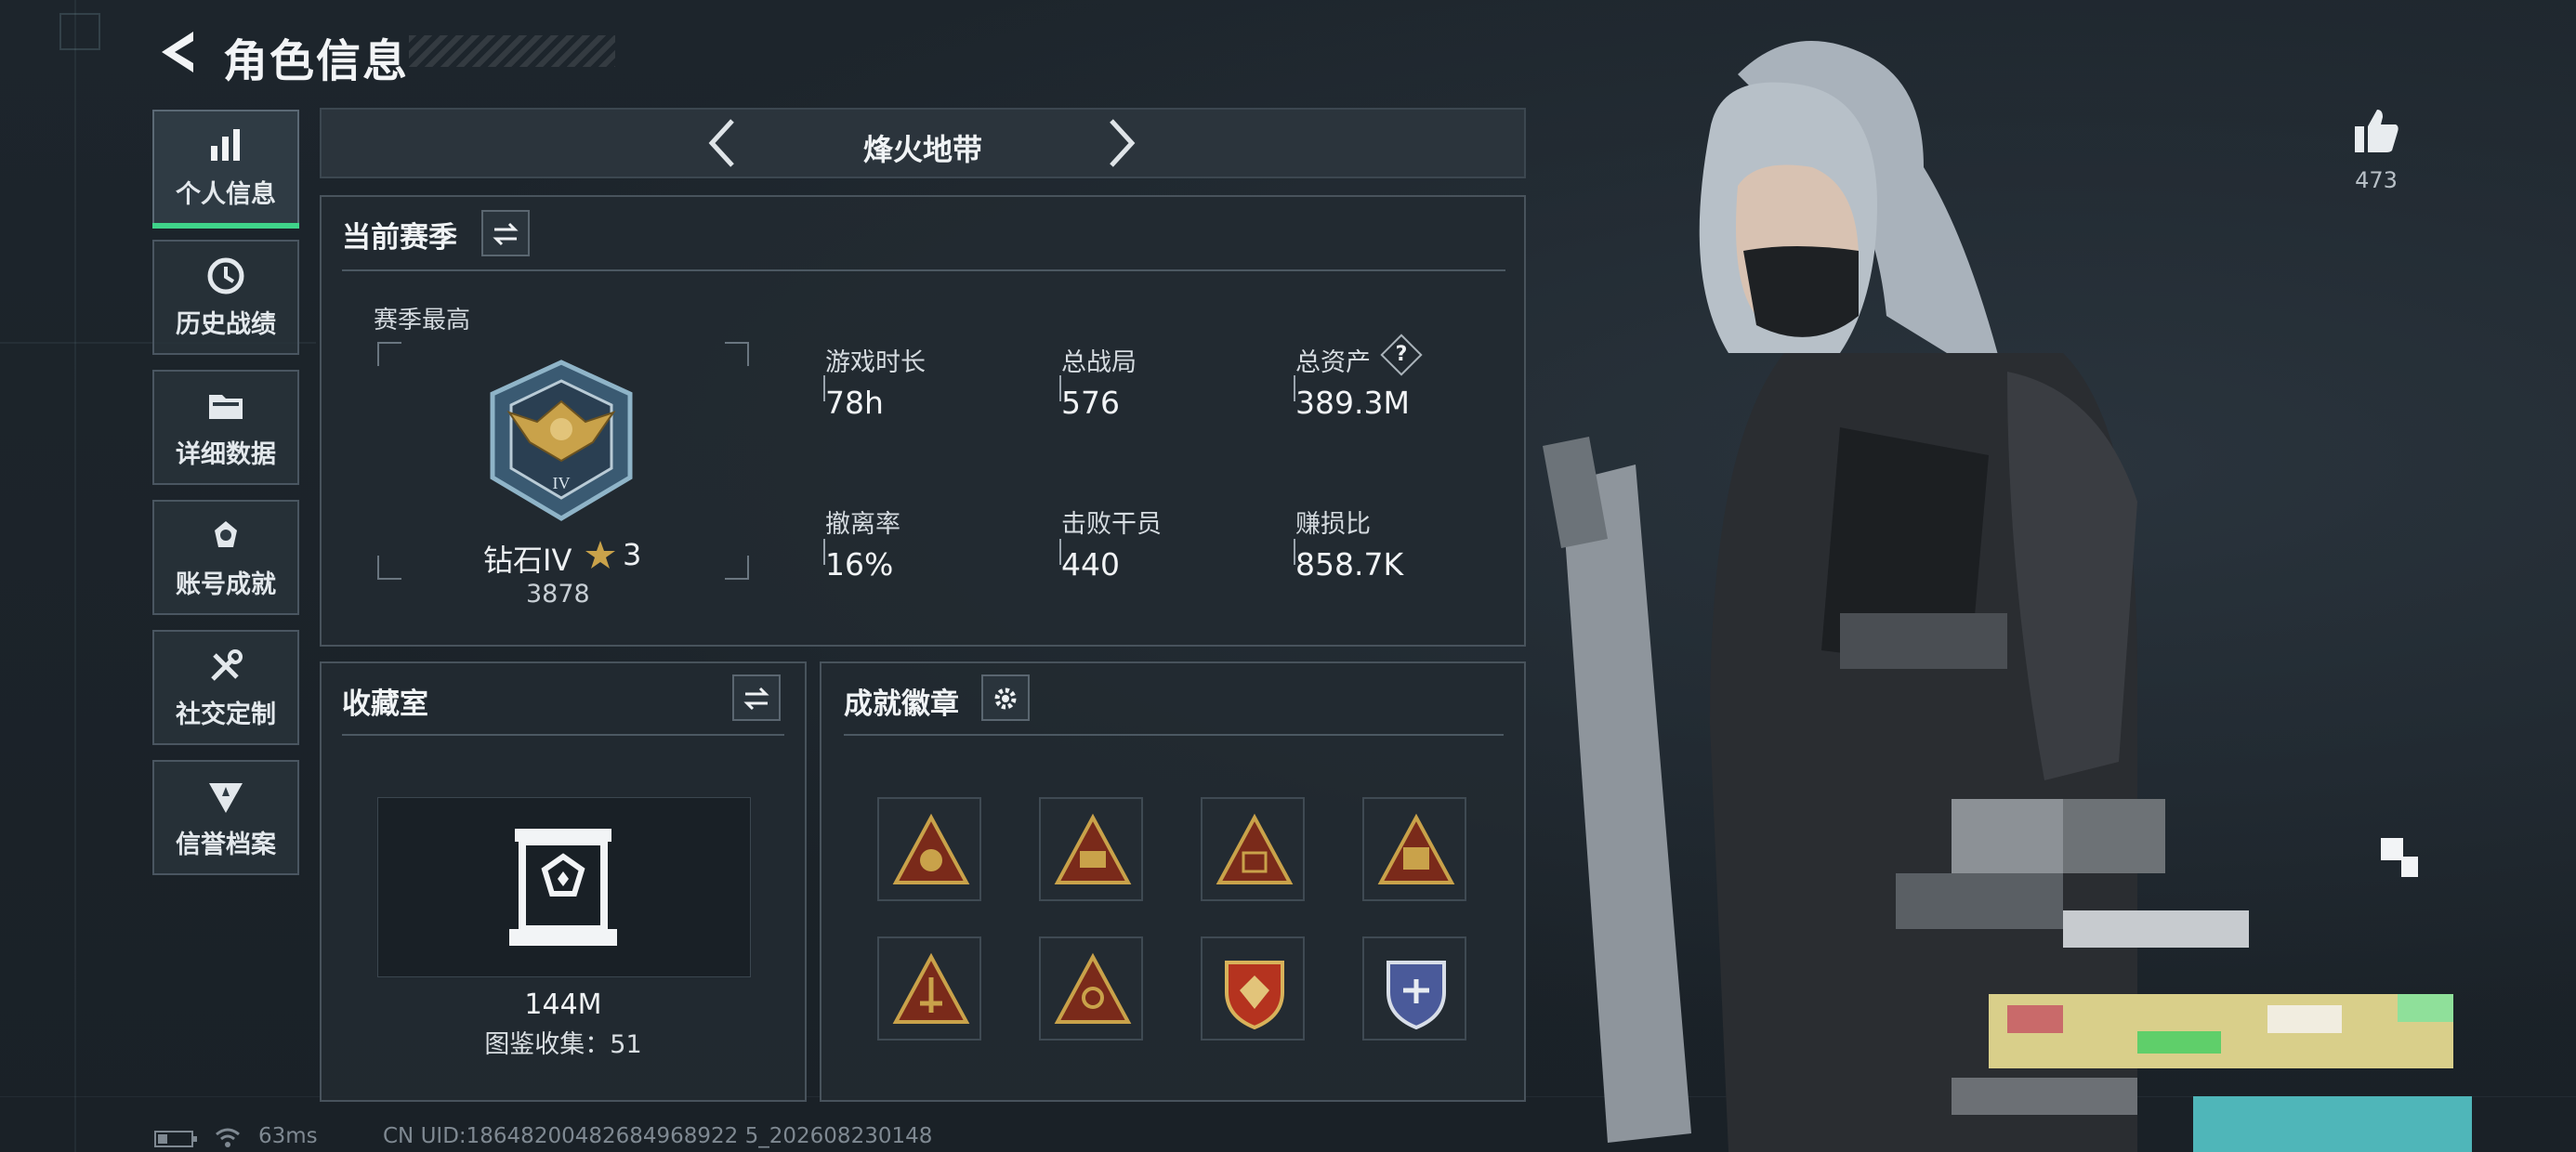  I want to click on mode-selector: 烽火地带, so click(923, 143).